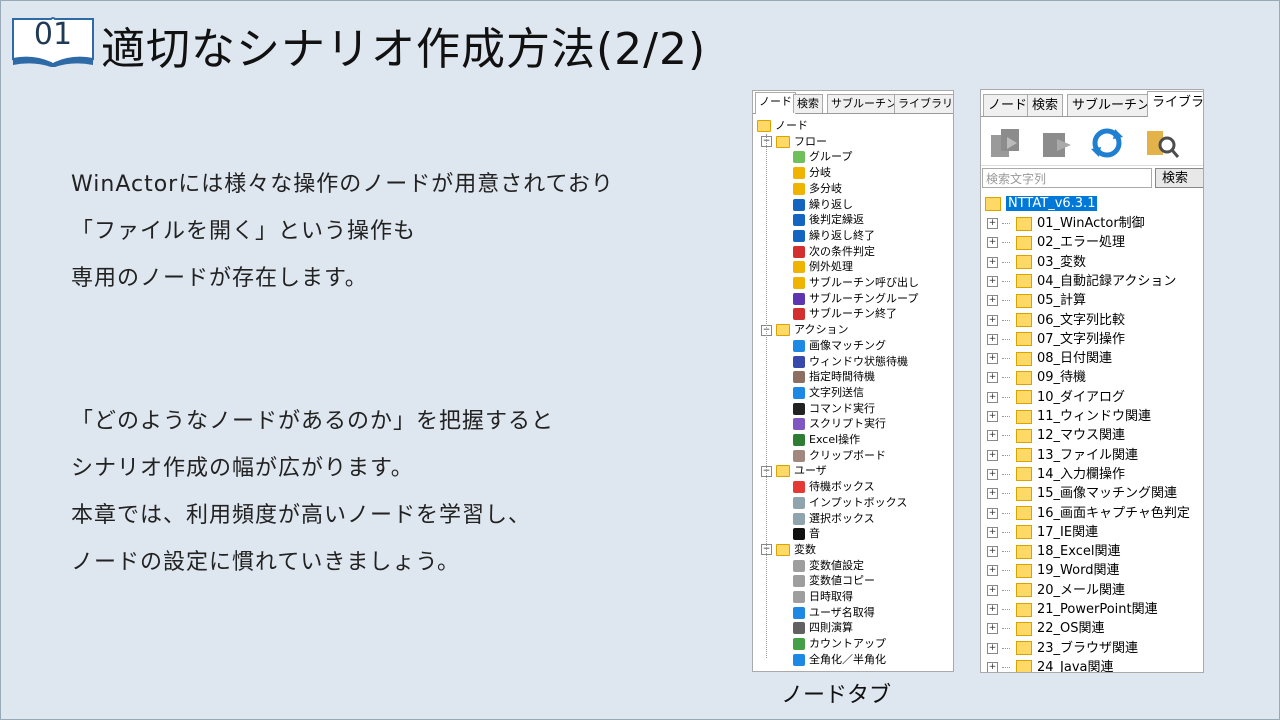  What do you see at coordinates (794, 142) in the screenshot?
I see `tree-group: − フロー` at bounding box center [794, 142].